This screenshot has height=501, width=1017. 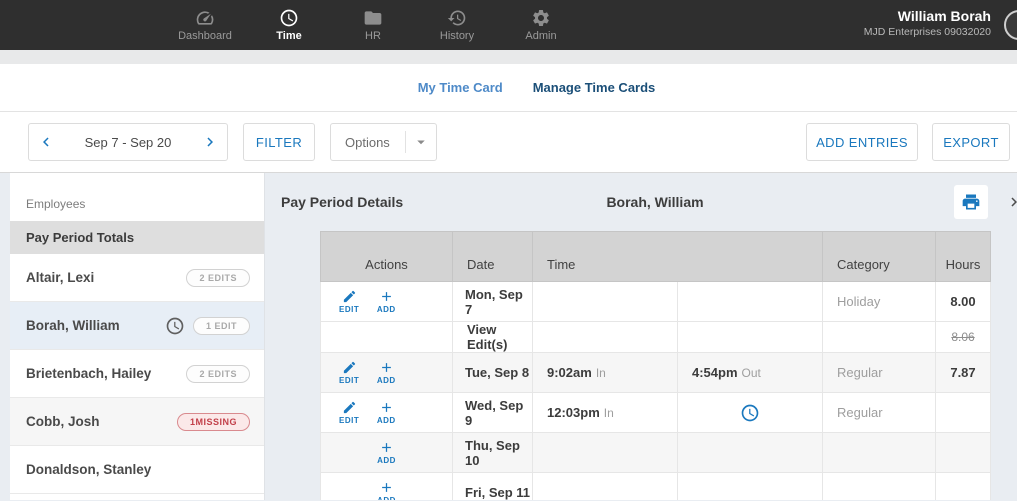 I want to click on nav-item-history: History, so click(x=457, y=25).